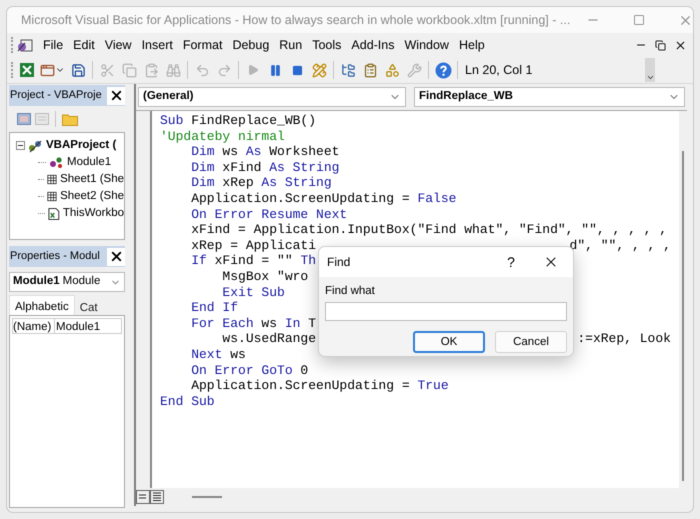 The width and height of the screenshot is (700, 519). Describe the element at coordinates (620, 246) in the screenshot. I see `code-line: d", "", , , ,` at that location.